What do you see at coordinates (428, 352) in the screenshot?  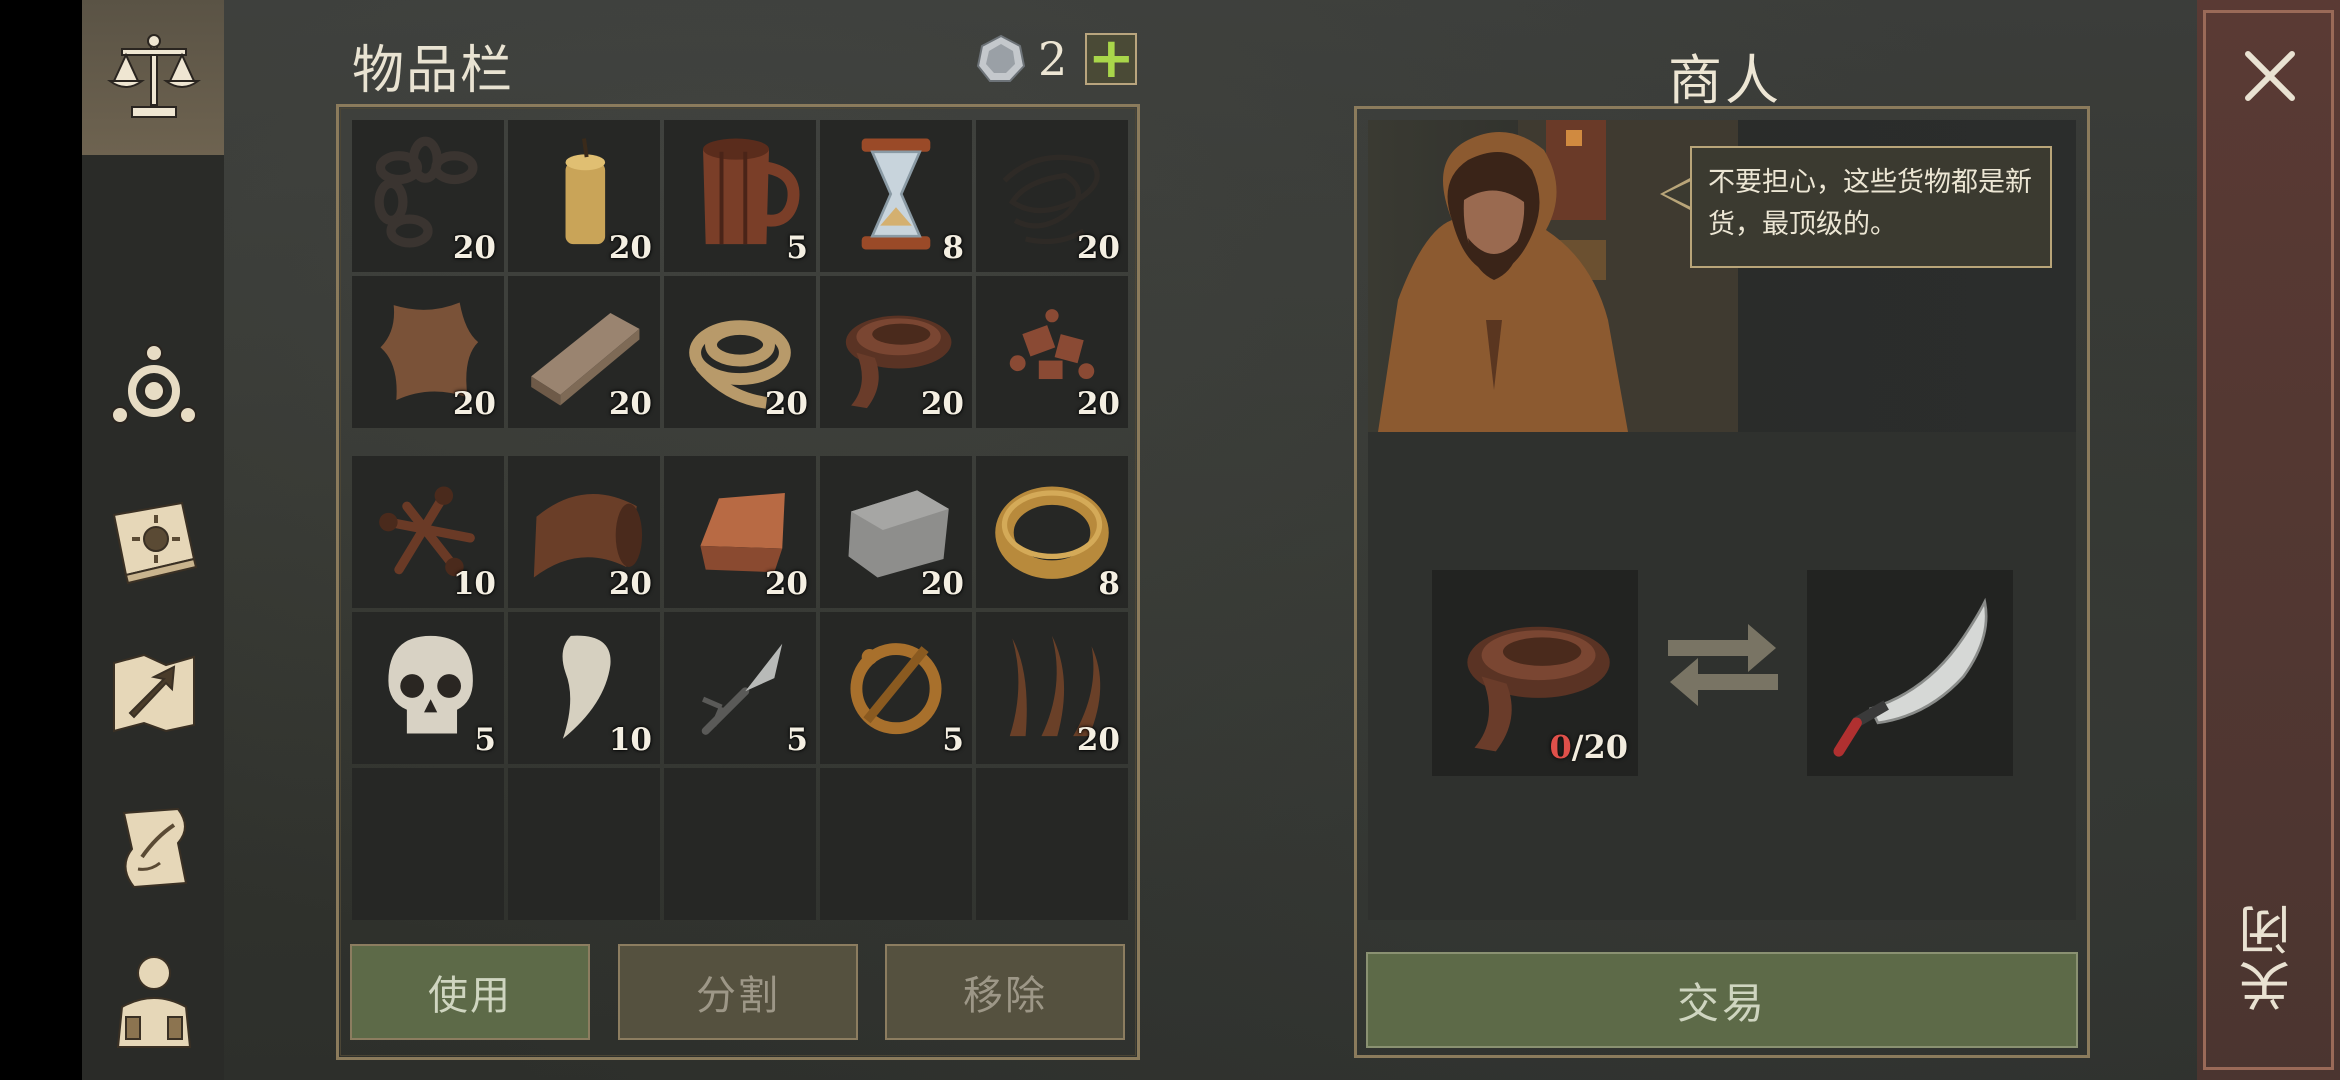 I see `inventory-slot-hide: 20` at bounding box center [428, 352].